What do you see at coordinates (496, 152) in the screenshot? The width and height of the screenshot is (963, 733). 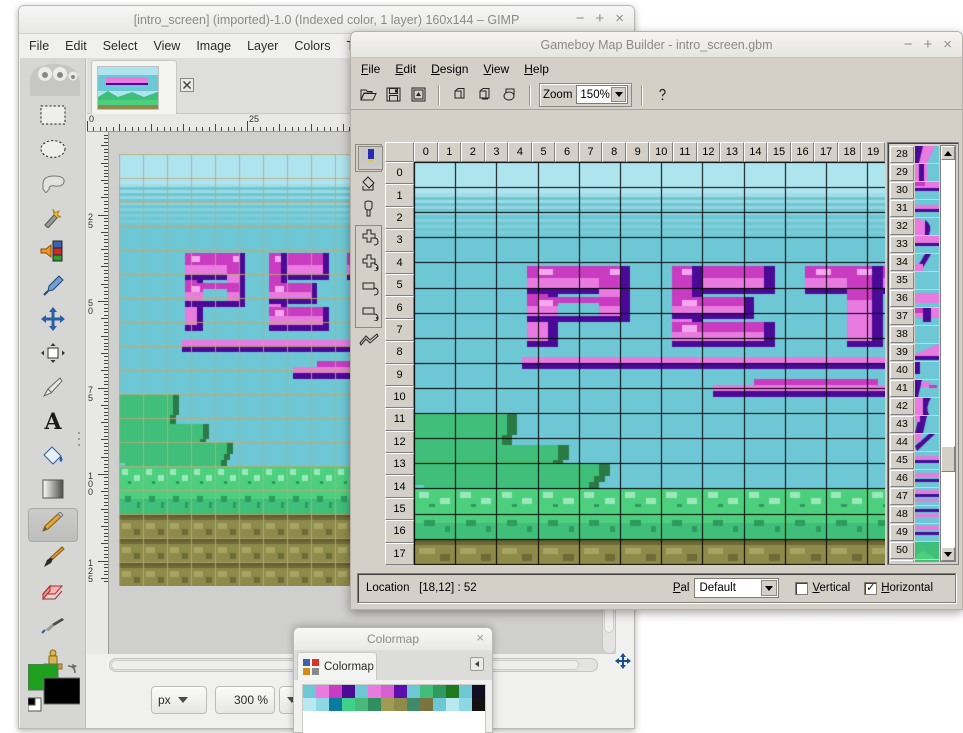 I see `column-header-cell: 3` at bounding box center [496, 152].